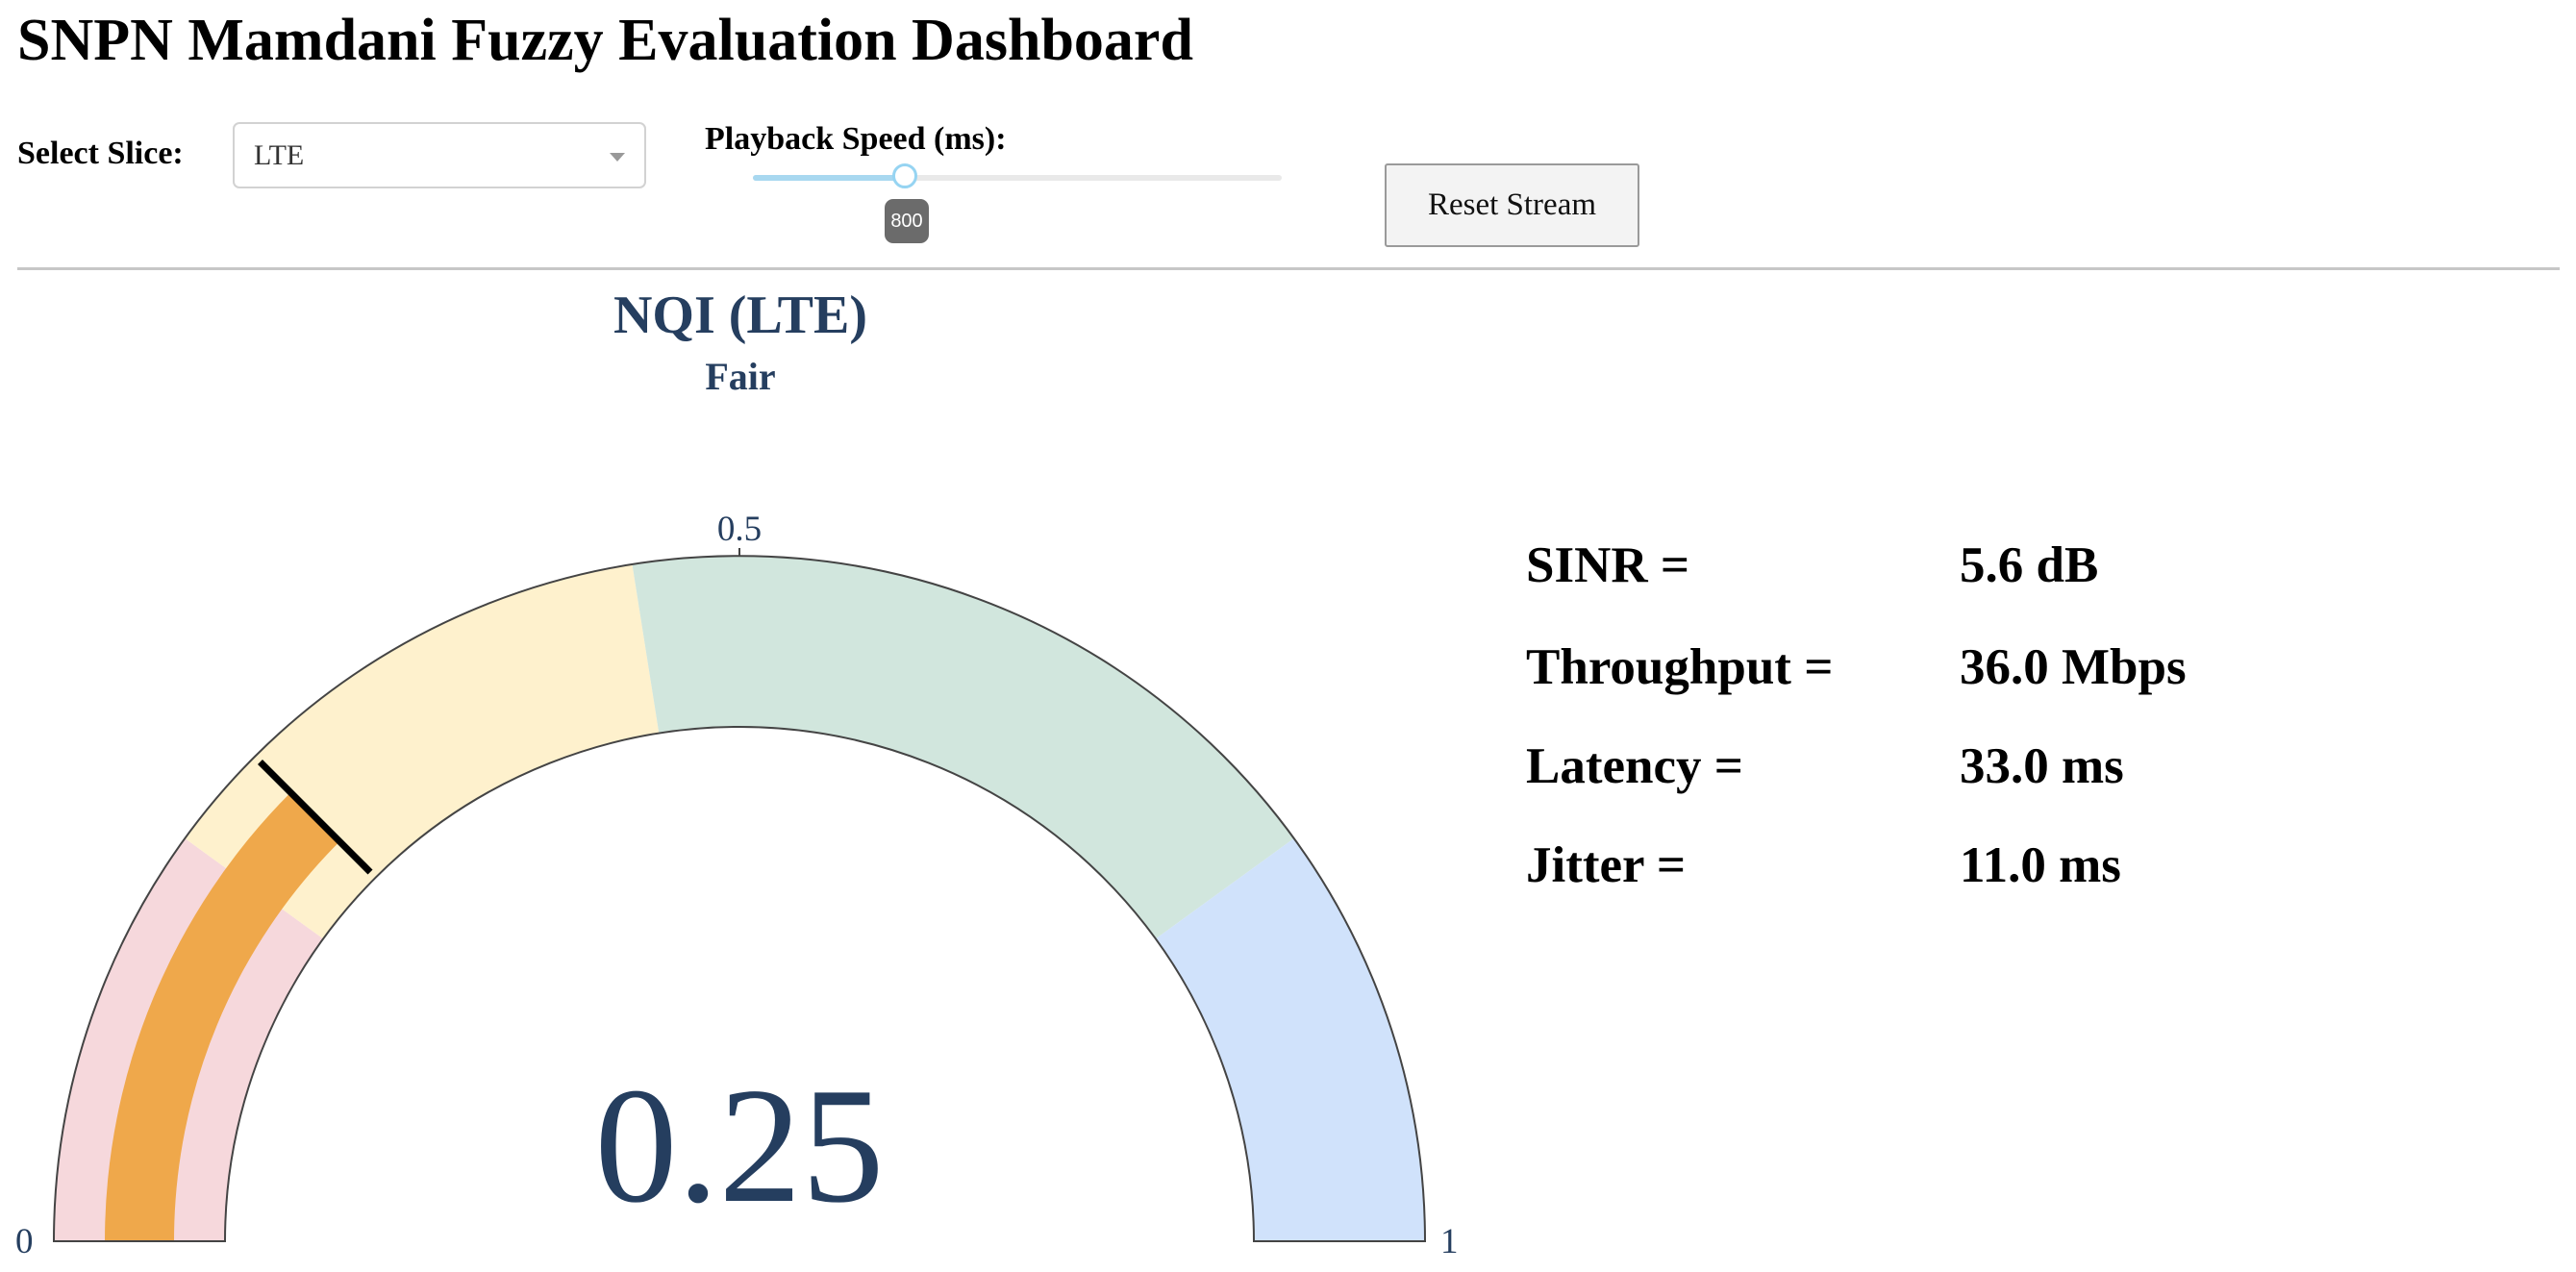  What do you see at coordinates (24, 1241) in the screenshot?
I see `gauge-tick-label-0: 0` at bounding box center [24, 1241].